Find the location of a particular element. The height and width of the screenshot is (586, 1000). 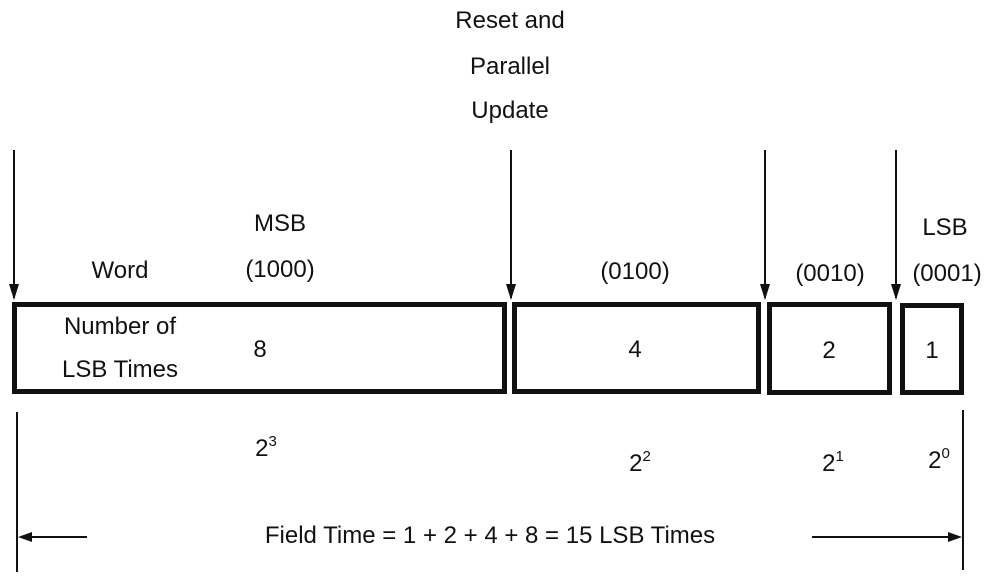

power-exp: 0 is located at coordinates (945, 453).